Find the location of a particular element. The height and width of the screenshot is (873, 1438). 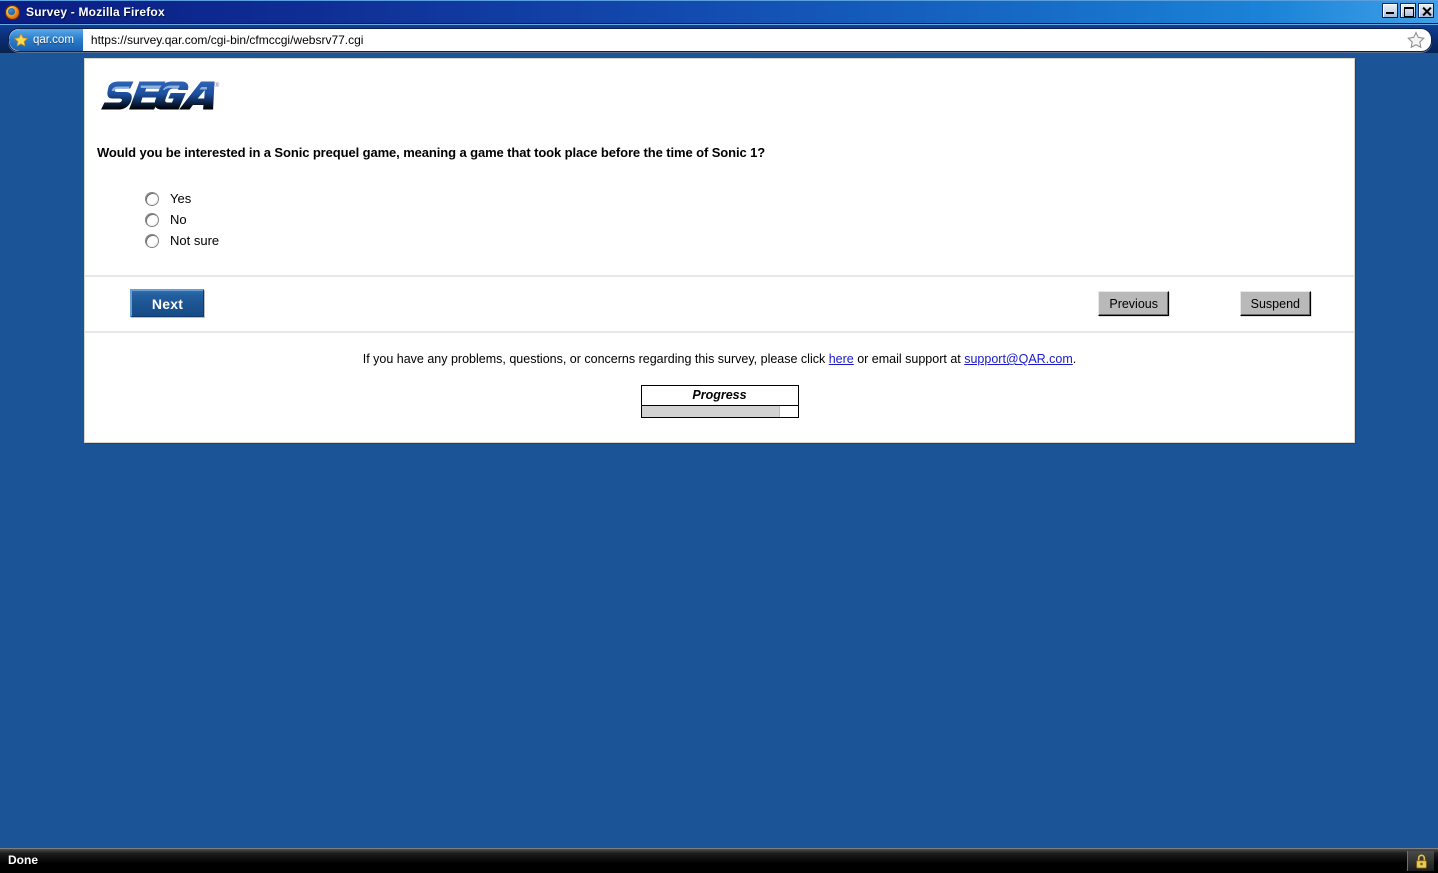

navigation-toolbar: qar.com is located at coordinates (719, 39).